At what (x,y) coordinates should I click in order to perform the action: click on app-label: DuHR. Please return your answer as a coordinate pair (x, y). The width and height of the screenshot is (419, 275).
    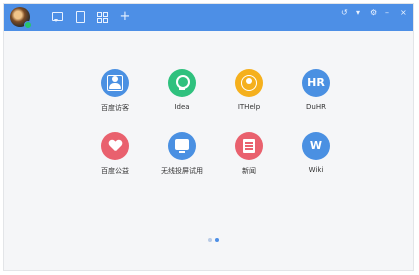
    Looking at the image, I should click on (316, 107).